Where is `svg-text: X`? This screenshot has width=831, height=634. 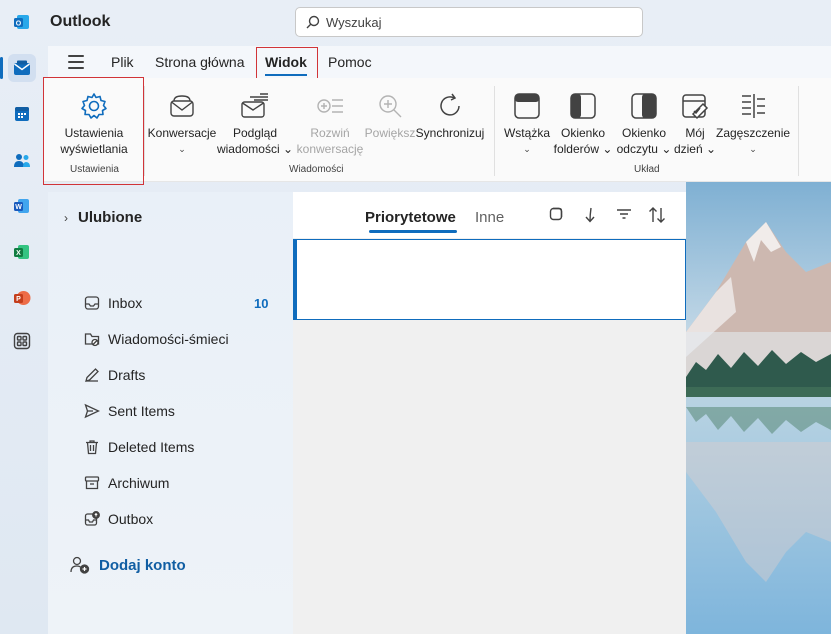
svg-text: X is located at coordinates (18, 253).